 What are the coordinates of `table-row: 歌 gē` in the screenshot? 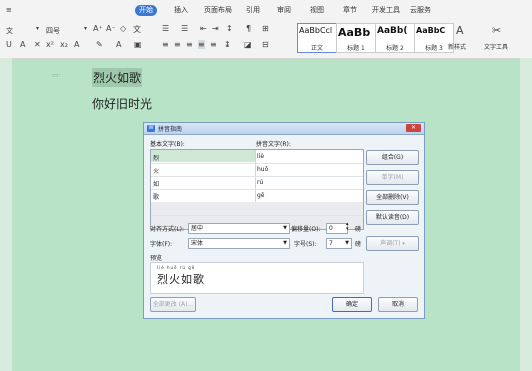 It's located at (257, 196).